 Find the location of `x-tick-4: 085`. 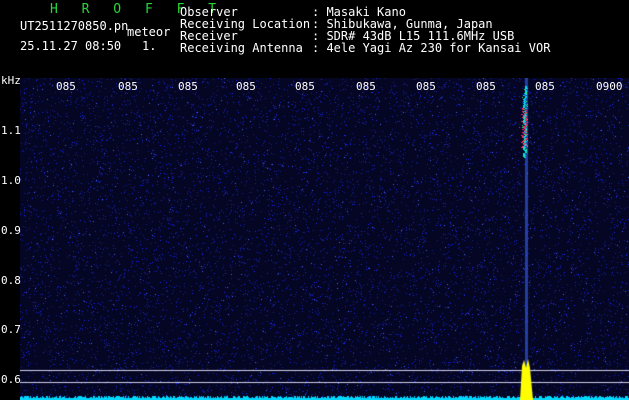

x-tick-4: 085 is located at coordinates (305, 86).